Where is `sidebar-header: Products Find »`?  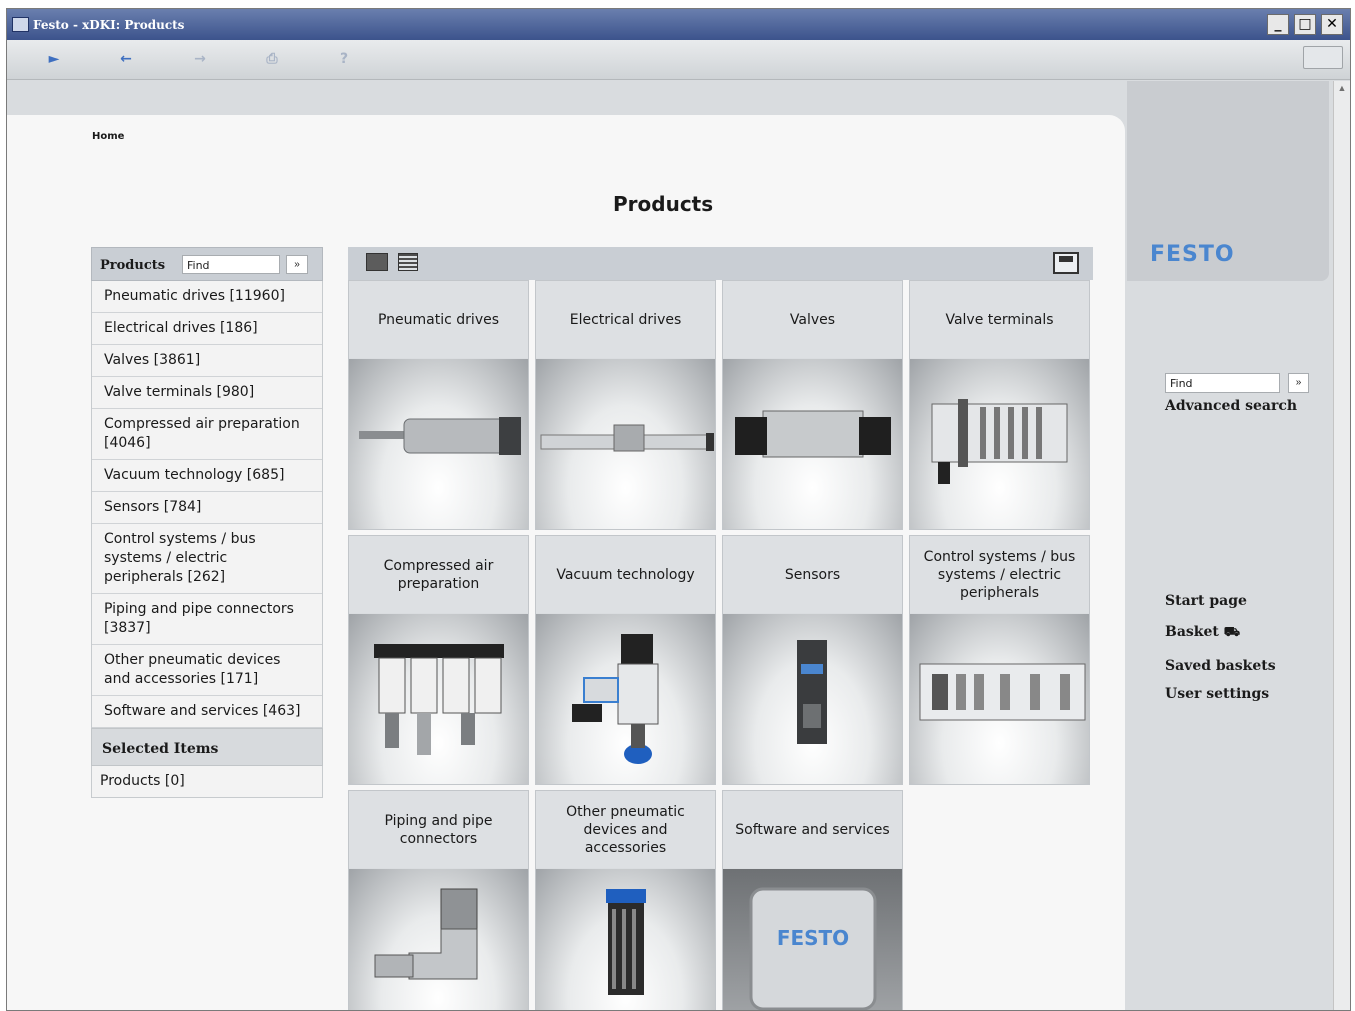 sidebar-header: Products Find » is located at coordinates (207, 264).